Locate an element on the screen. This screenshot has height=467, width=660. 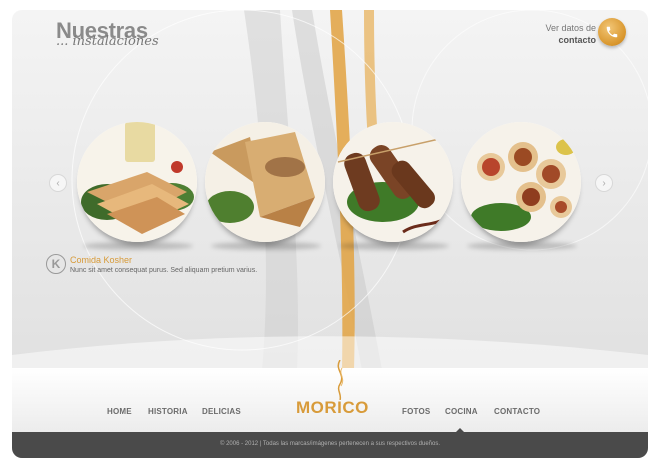
brand-logo: MORICO is located at coordinates (332, 408).